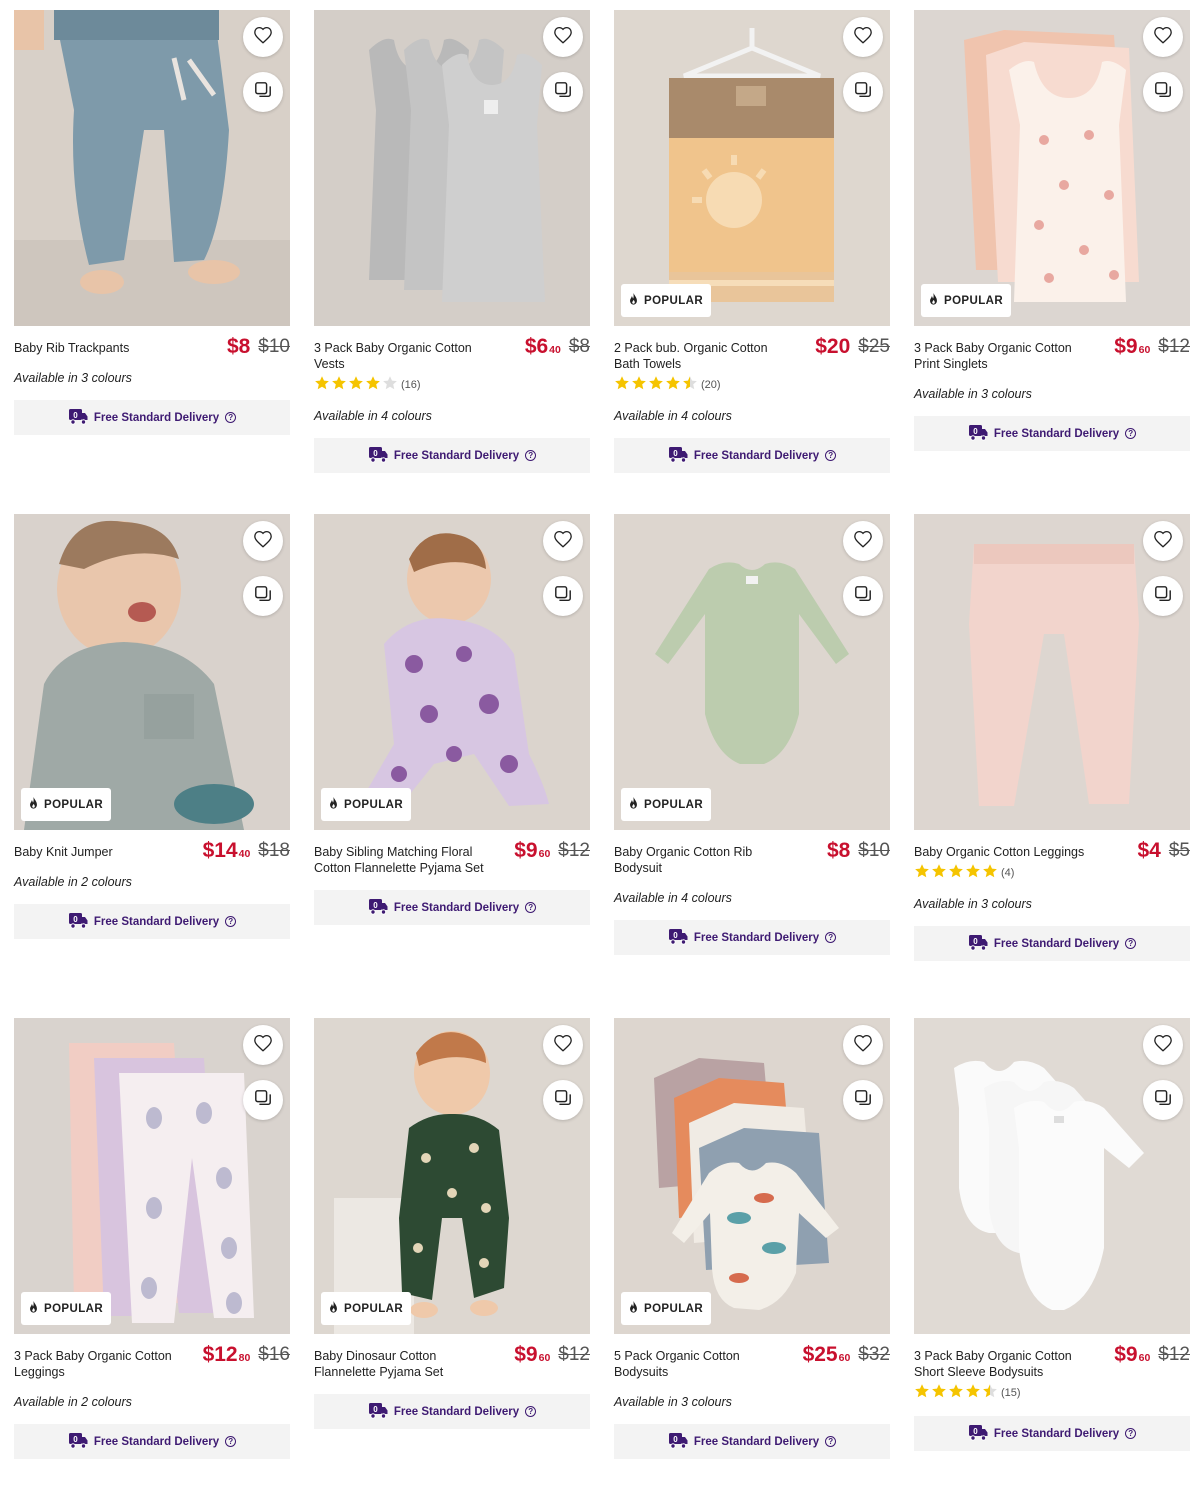  Describe the element at coordinates (1152, 347) in the screenshot. I see `price-box: $960 $12` at that location.